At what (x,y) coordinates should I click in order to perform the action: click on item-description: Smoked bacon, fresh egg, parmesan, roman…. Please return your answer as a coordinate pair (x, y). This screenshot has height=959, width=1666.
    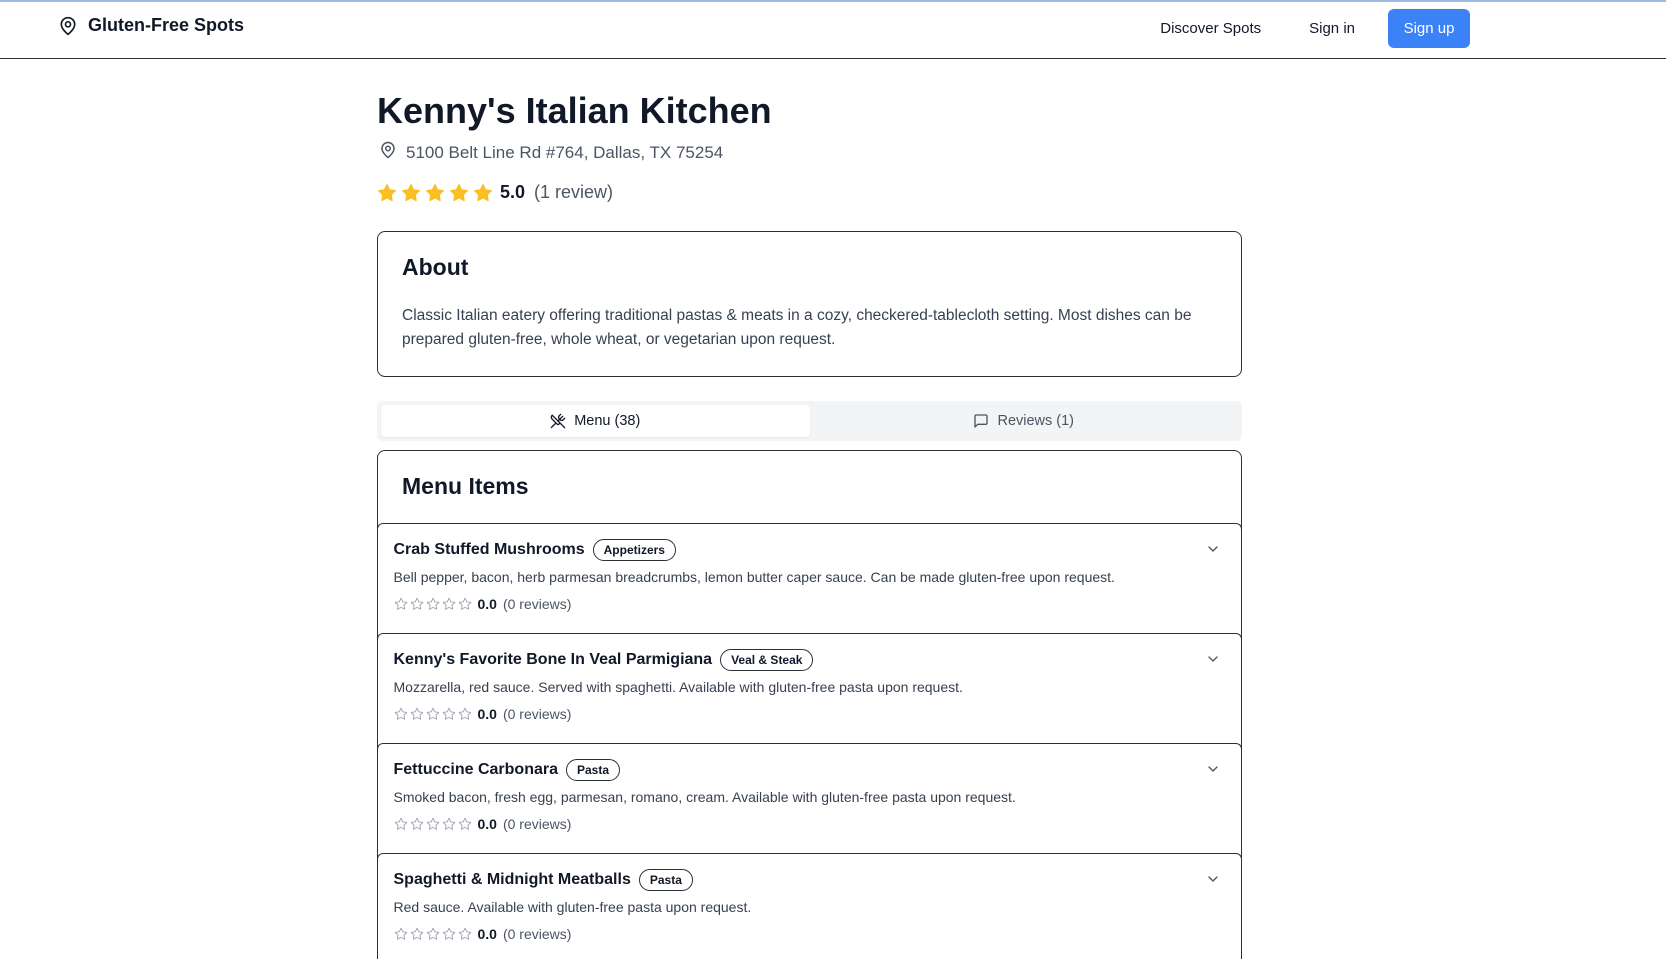
    Looking at the image, I should click on (704, 797).